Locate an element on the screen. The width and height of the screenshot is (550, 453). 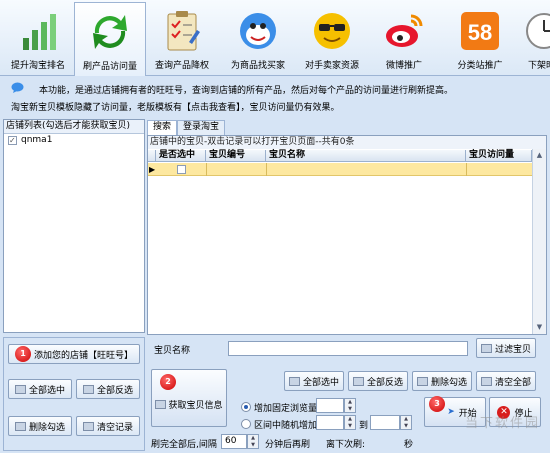
delete-checked-items-button: 删除勾选 is located at coordinates (442, 381).